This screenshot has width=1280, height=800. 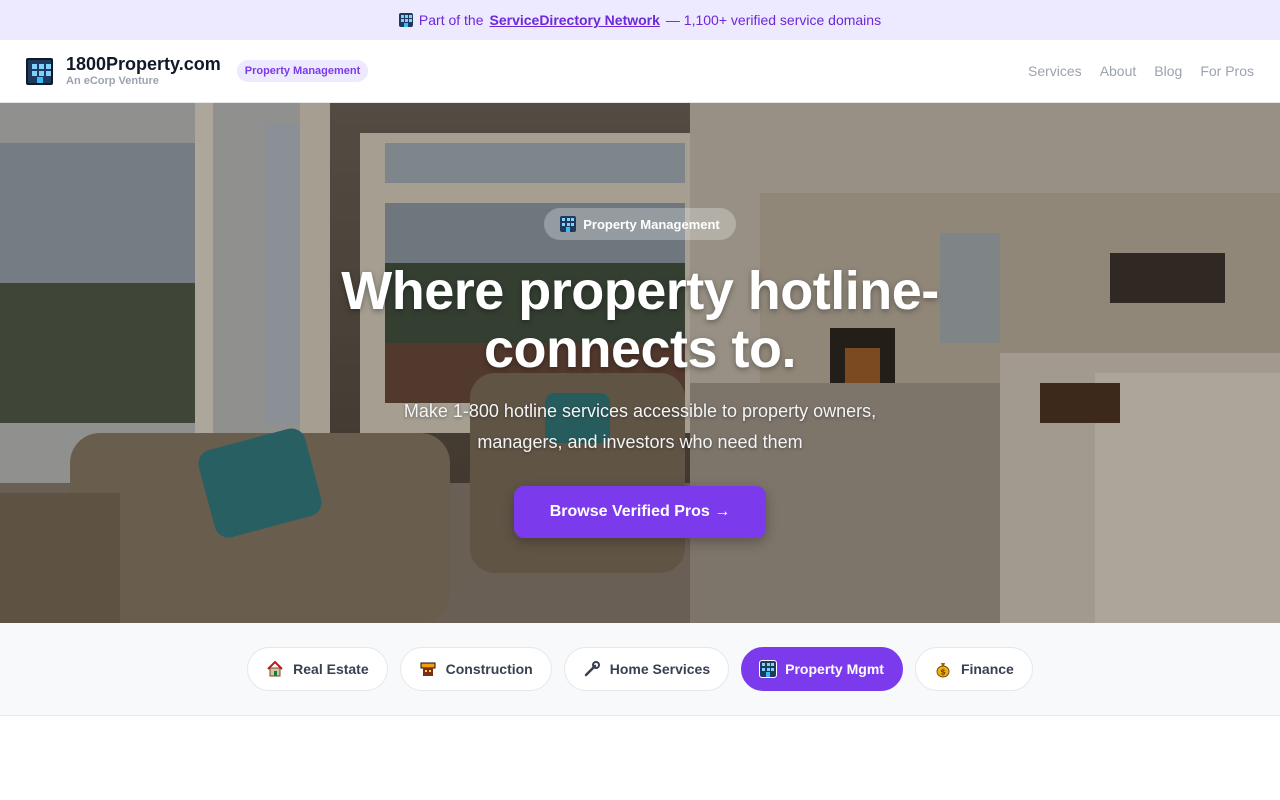 I want to click on nav-for-pros: For Pros, so click(x=1227, y=71).